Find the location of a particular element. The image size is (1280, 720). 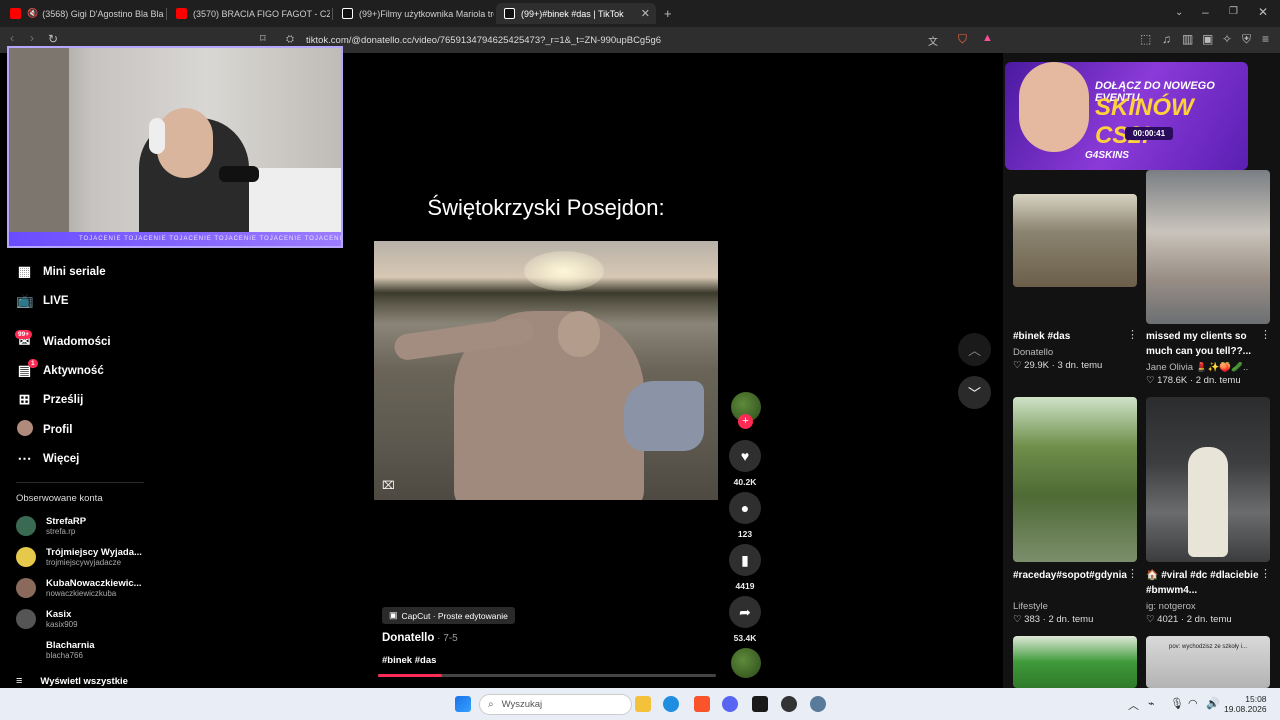

comment-button: ● is located at coordinates (745, 508).